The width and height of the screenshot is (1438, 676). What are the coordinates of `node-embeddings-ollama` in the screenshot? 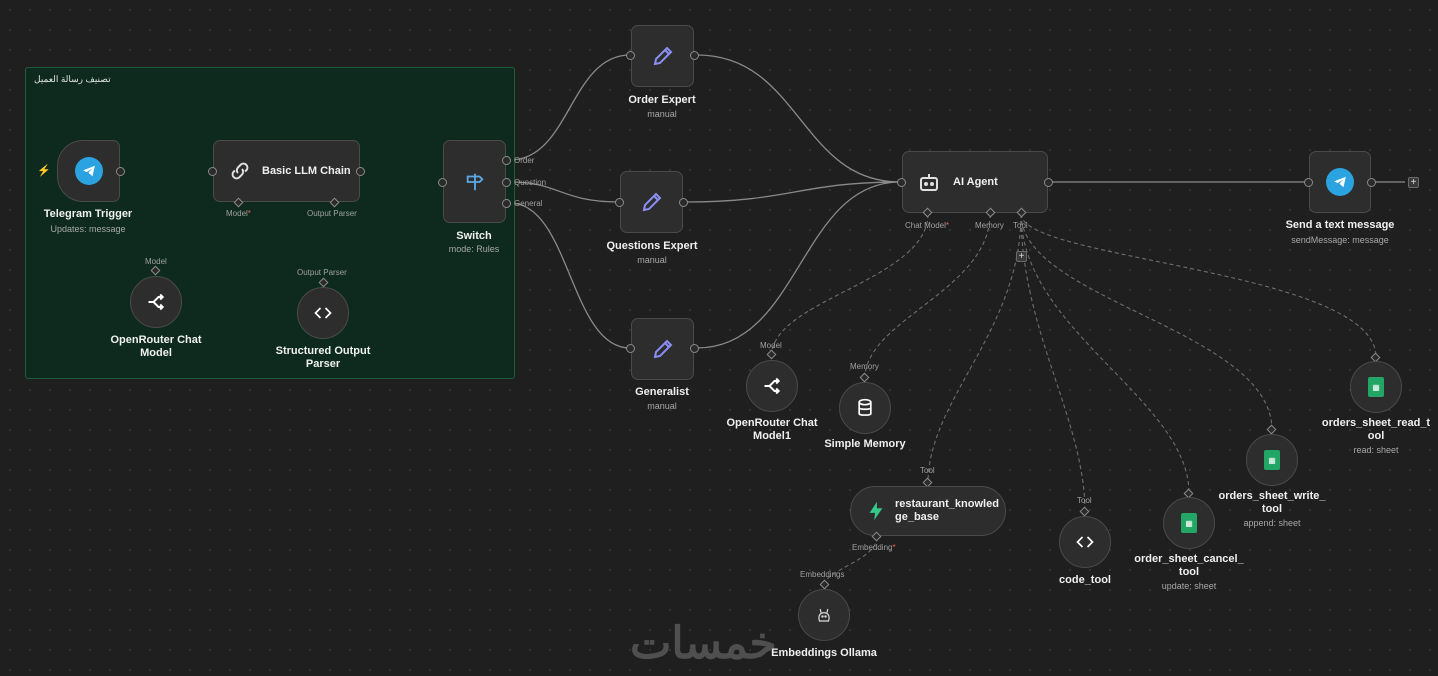 It's located at (824, 615).